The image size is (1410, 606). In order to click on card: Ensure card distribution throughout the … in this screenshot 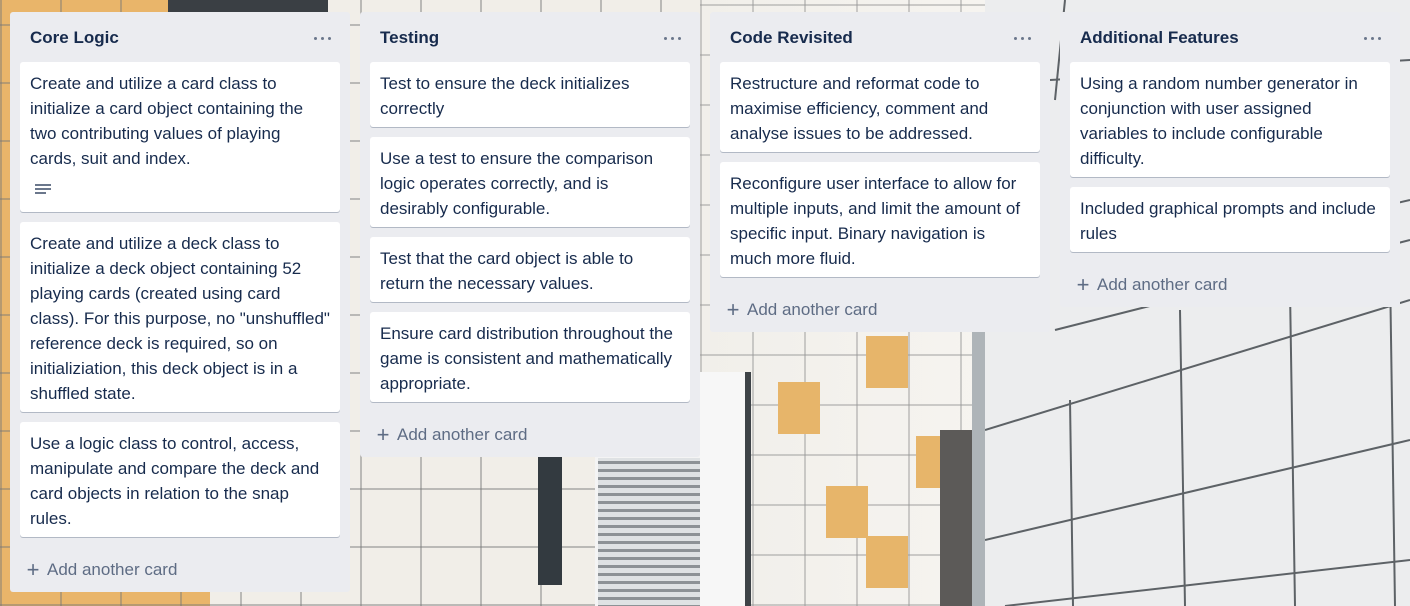, I will do `click(530, 357)`.